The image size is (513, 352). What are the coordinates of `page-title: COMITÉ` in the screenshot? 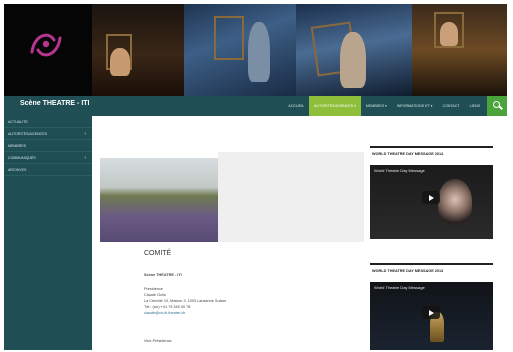 It's located at (158, 253).